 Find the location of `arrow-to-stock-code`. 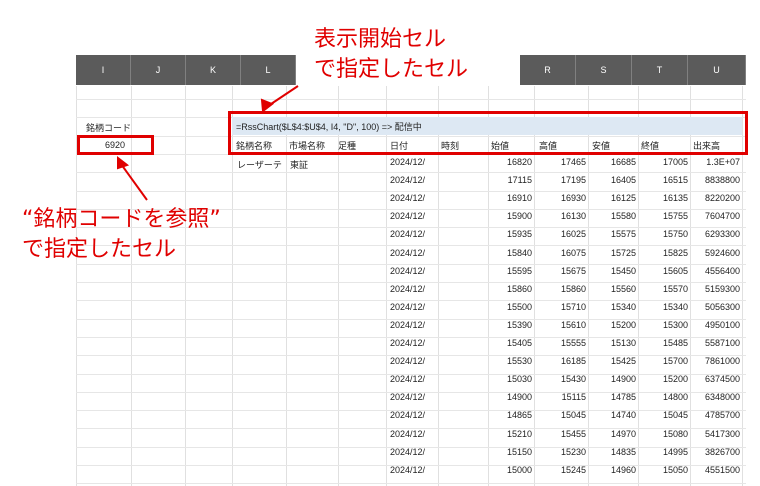

arrow-to-stock-code is located at coordinates (134, 182).